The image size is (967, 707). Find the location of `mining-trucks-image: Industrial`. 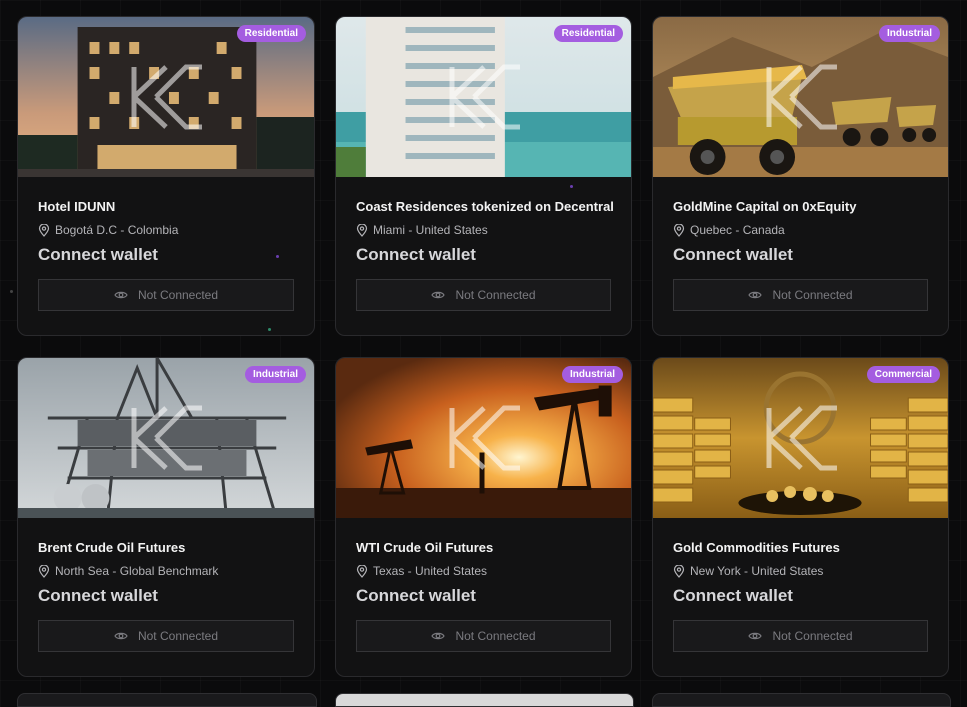

mining-trucks-image: Industrial is located at coordinates (800, 97).